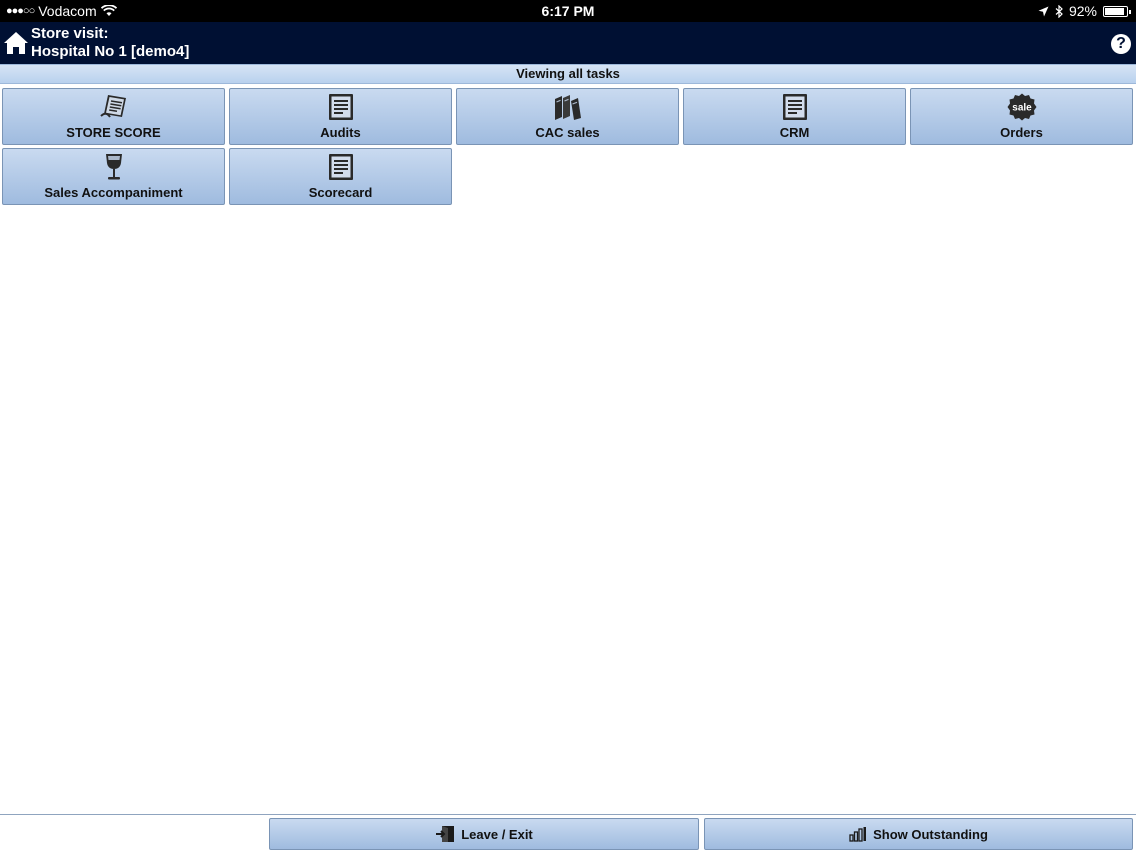 The height and width of the screenshot is (852, 1136). Describe the element at coordinates (1021, 132) in the screenshot. I see `tile-label: Orders` at that location.